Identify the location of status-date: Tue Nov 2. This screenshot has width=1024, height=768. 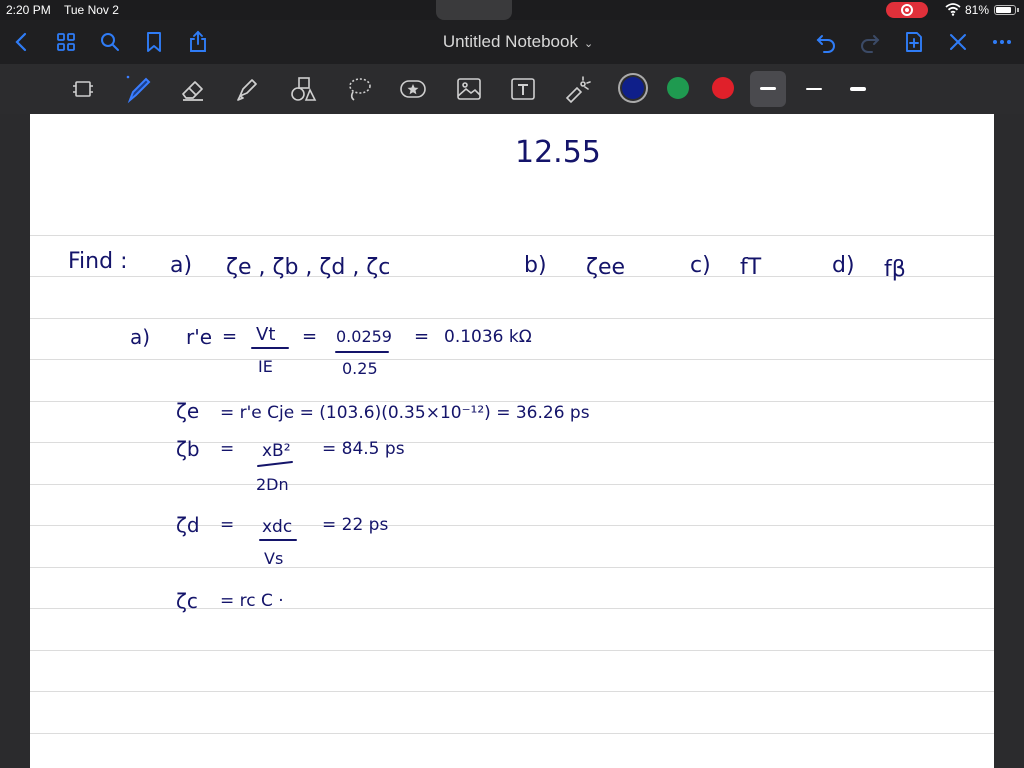
(91, 10).